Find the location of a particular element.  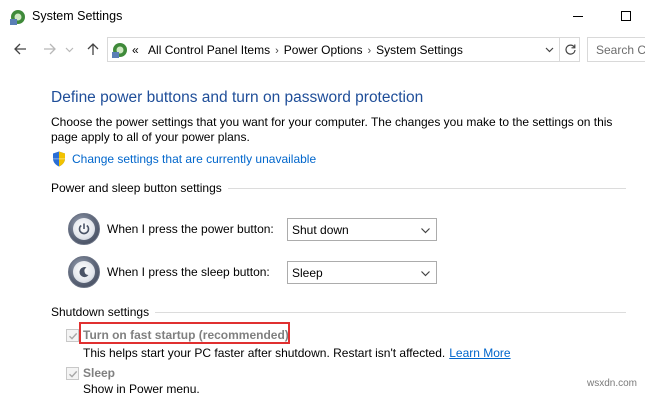

maximize-button is located at coordinates (624, 16).